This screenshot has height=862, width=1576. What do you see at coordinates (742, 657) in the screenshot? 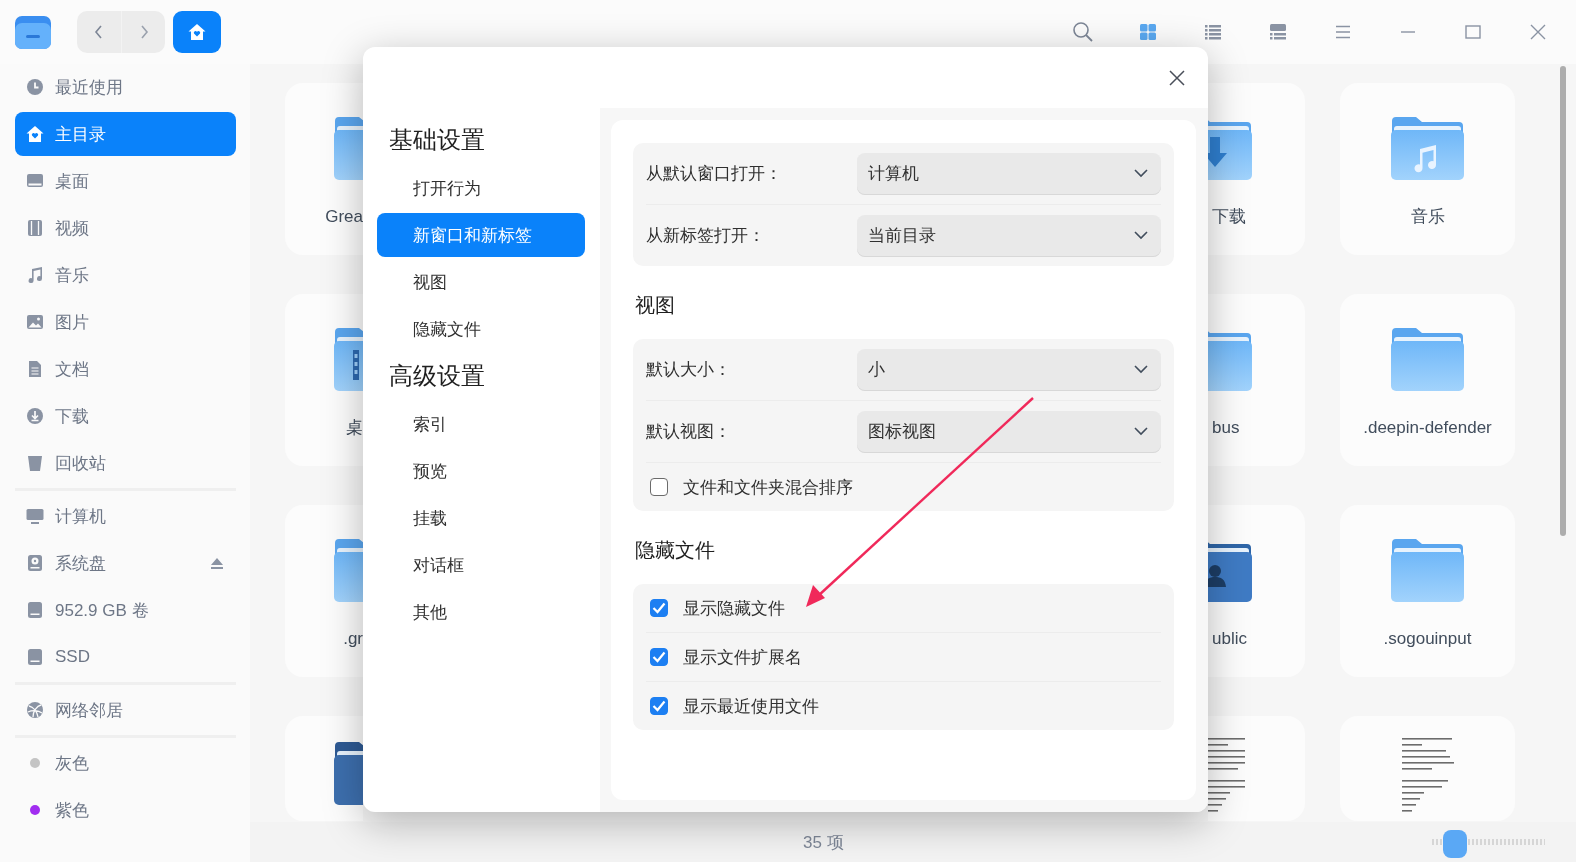
I see `checkbox-label: 显示文件扩展名` at bounding box center [742, 657].